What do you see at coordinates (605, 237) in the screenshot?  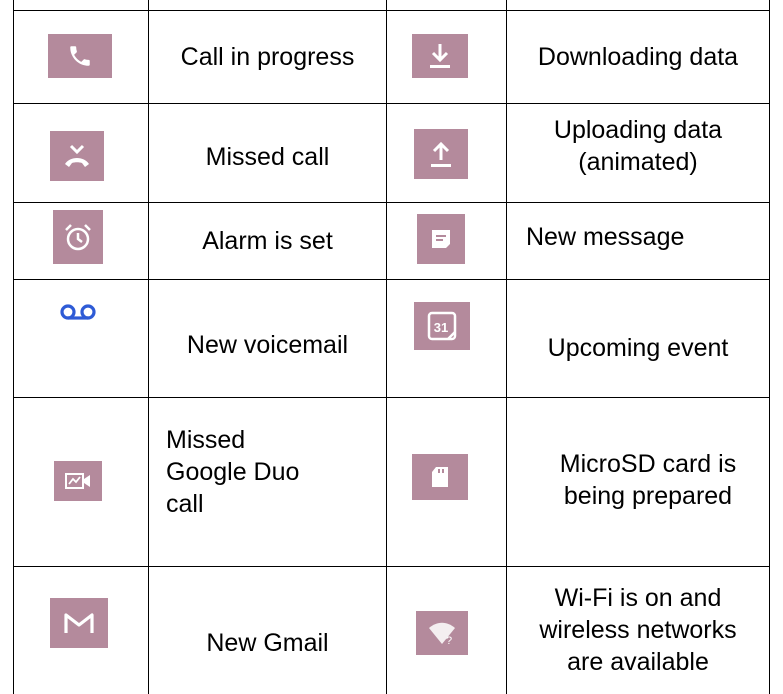 I see `new-message-text: New message` at bounding box center [605, 237].